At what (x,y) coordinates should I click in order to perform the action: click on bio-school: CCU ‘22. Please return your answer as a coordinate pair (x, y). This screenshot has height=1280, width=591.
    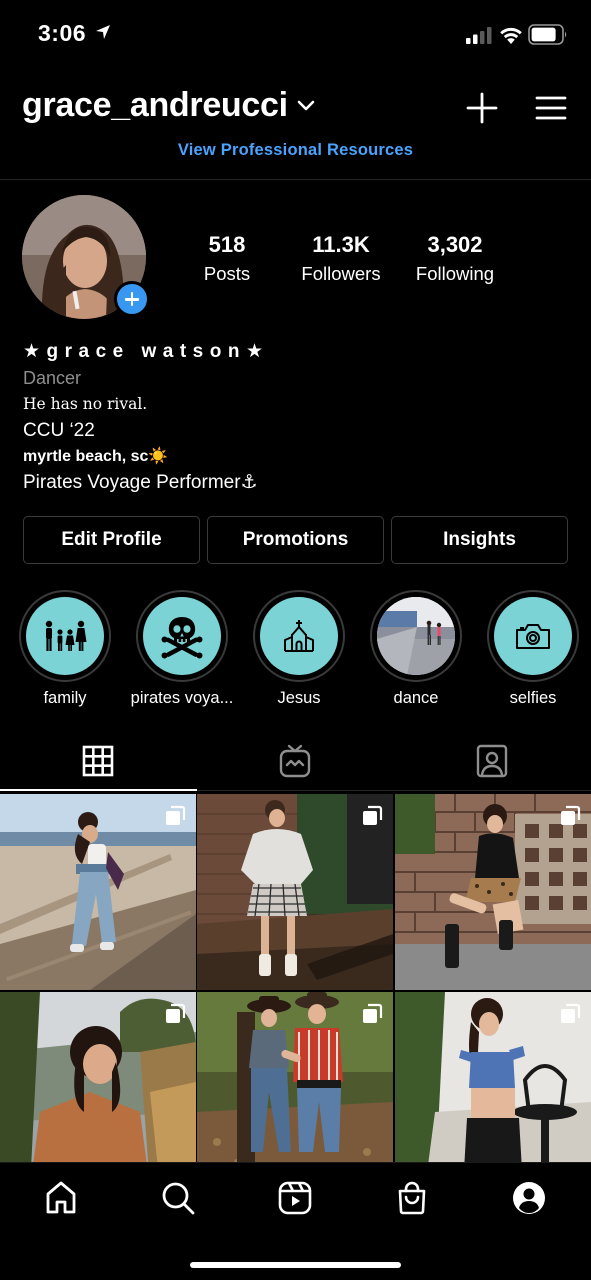
    Looking at the image, I should click on (59, 430).